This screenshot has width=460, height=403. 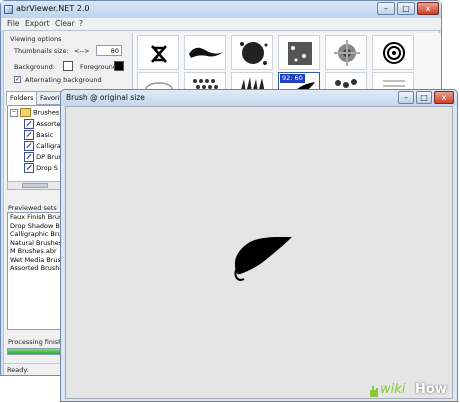 I want to click on status-text: Ready., so click(x=18, y=370).